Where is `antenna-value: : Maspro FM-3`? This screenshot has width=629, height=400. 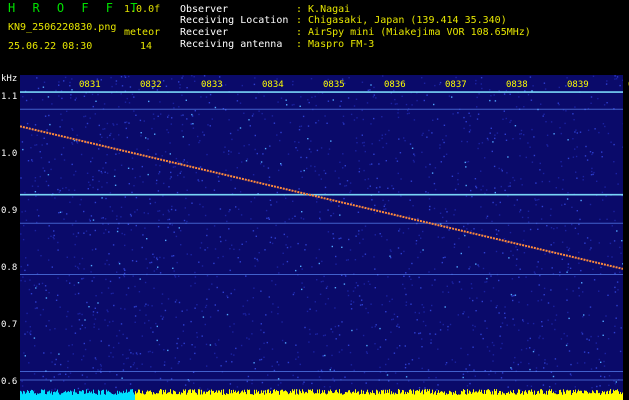
antenna-value: : Maspro FM-3 is located at coordinates (335, 44).